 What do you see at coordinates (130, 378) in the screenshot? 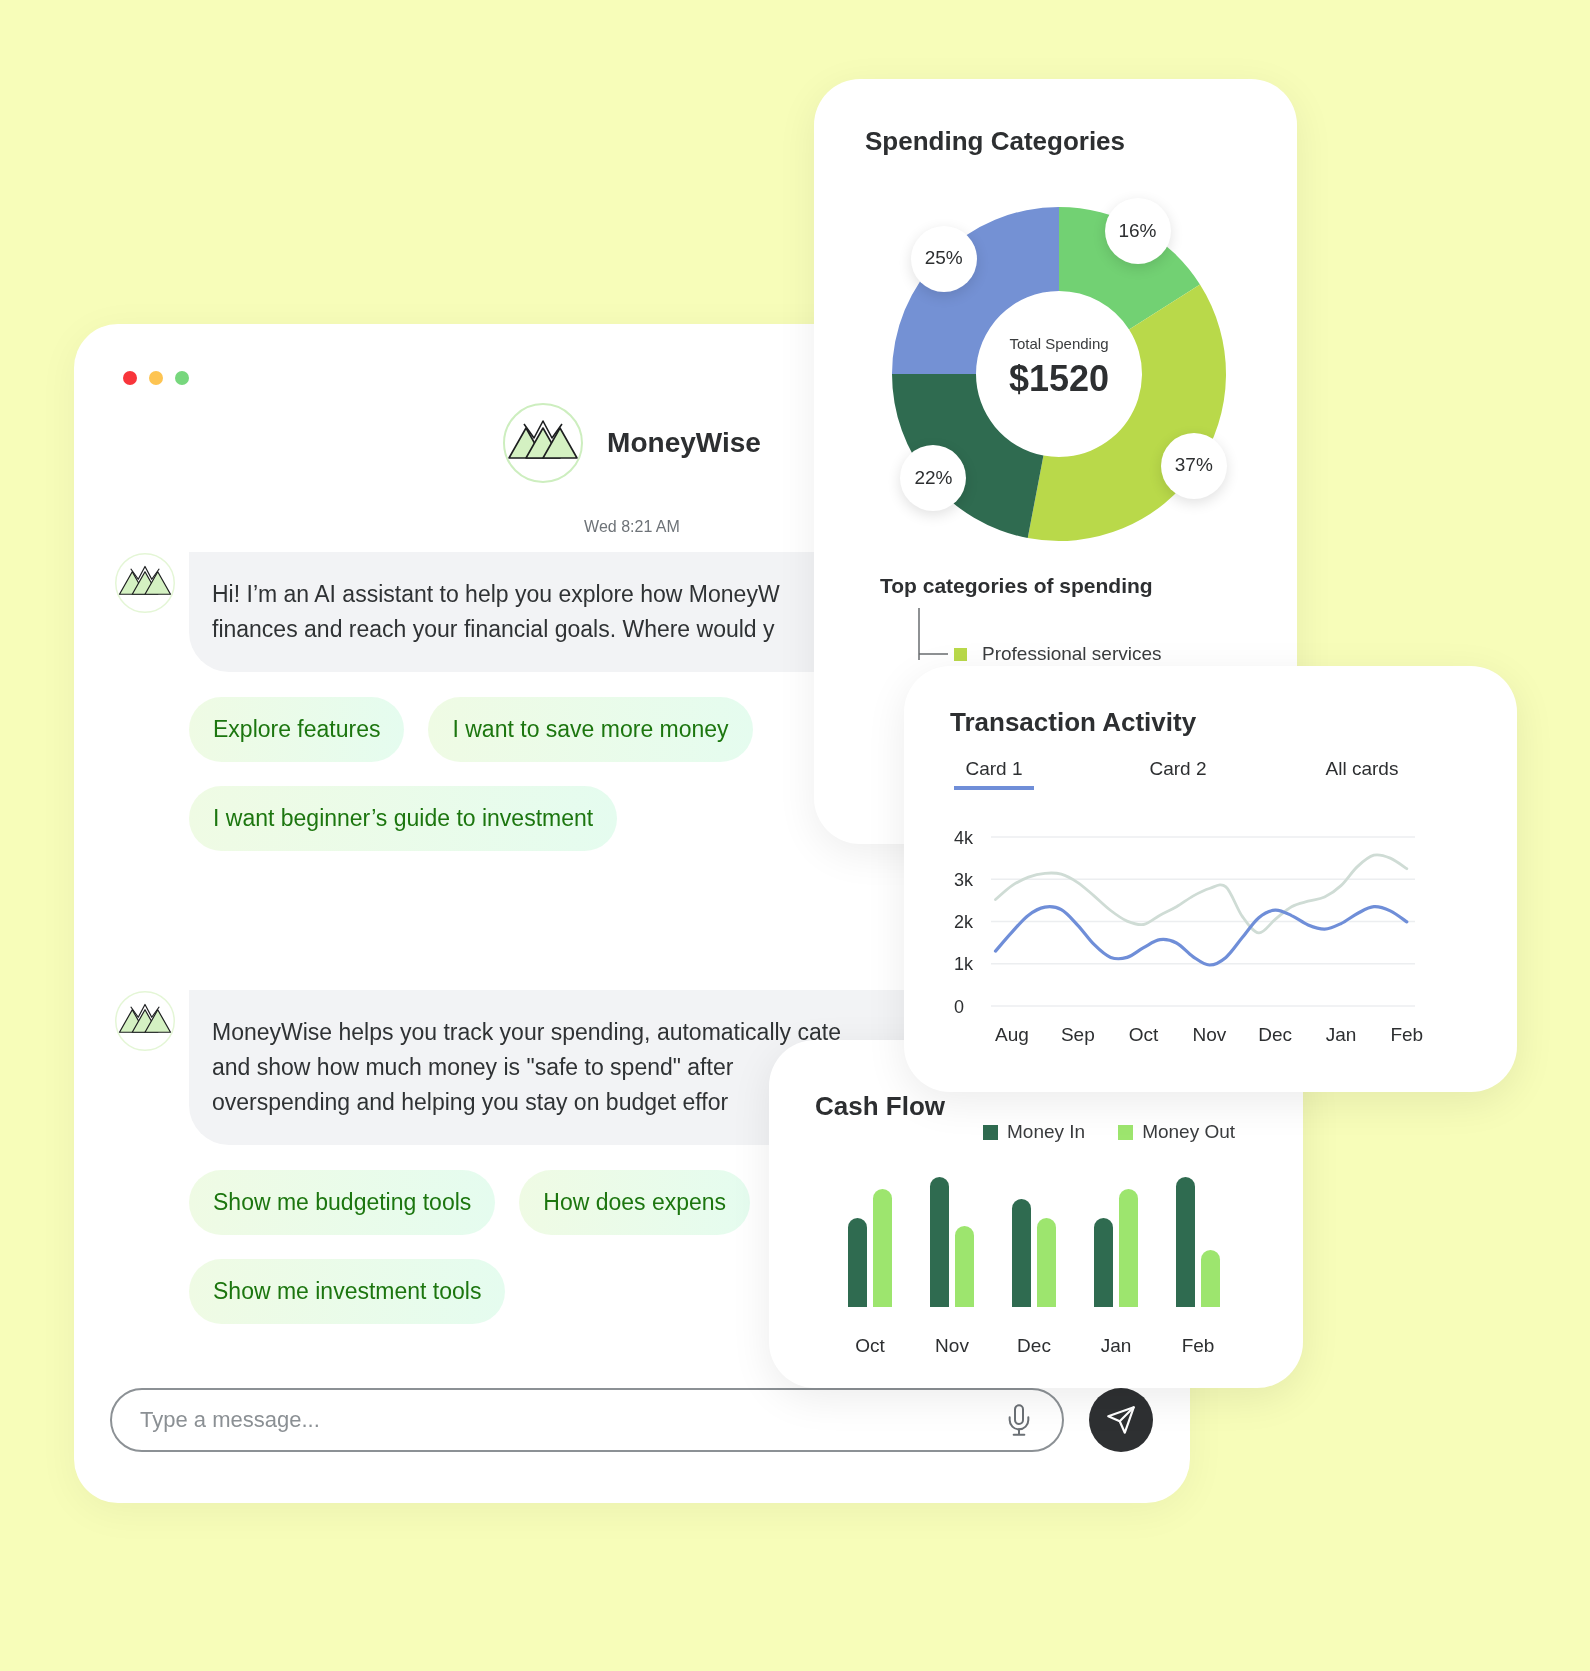
I see `window-control-icon` at bounding box center [130, 378].